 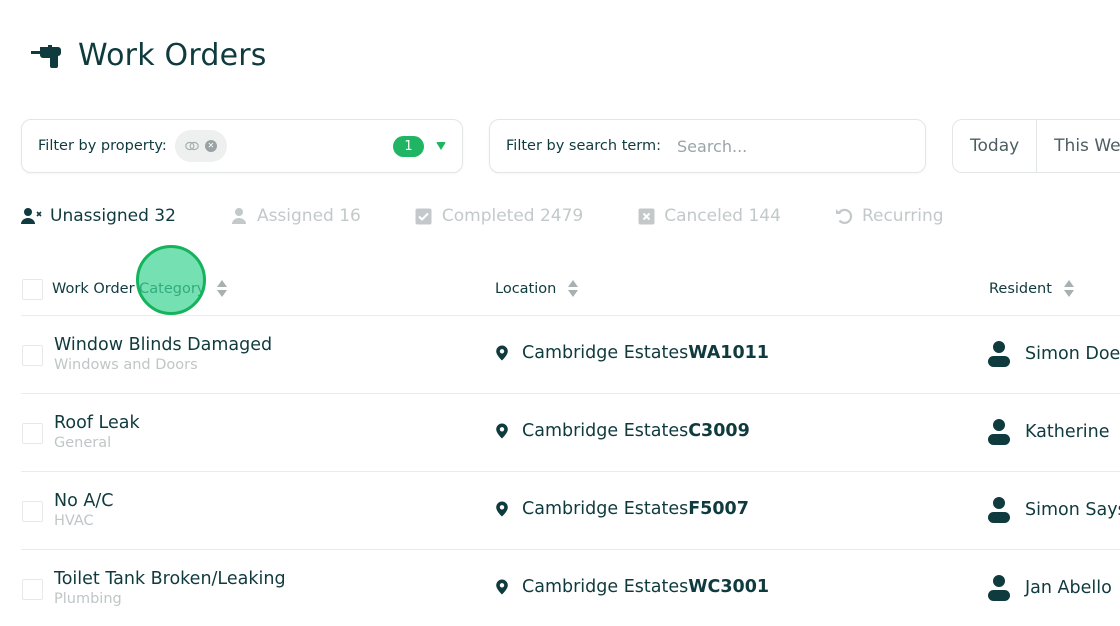 What do you see at coordinates (424, 216) in the screenshot?
I see `check-square-icon` at bounding box center [424, 216].